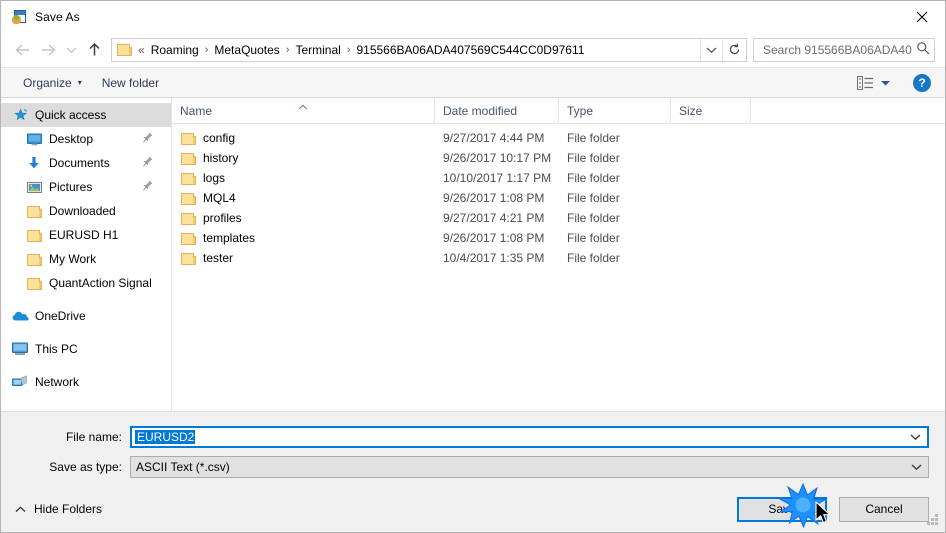  What do you see at coordinates (303, 106) in the screenshot?
I see `sort-ascending-icon` at bounding box center [303, 106].